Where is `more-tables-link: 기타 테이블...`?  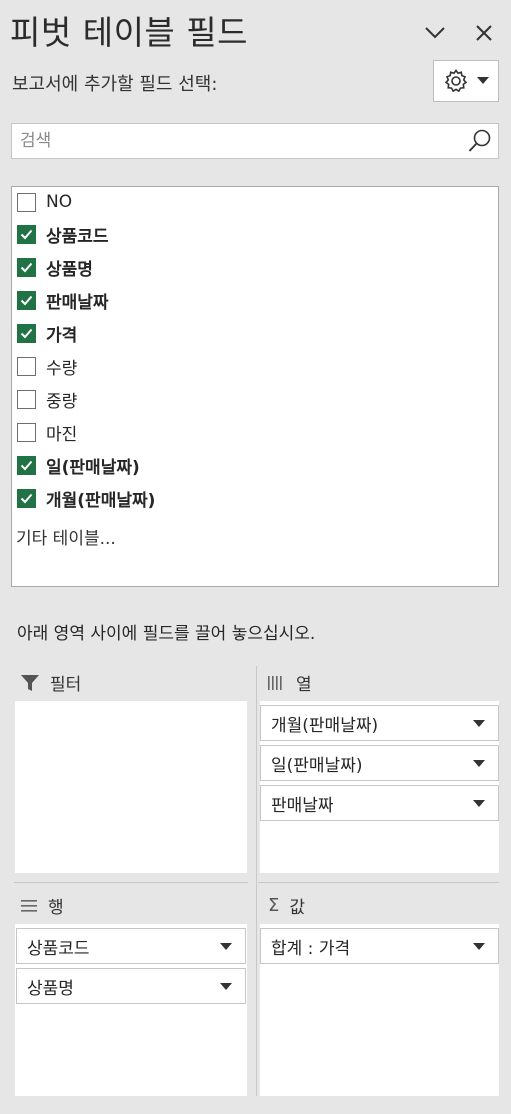
more-tables-link: 기타 테이블... is located at coordinates (66, 536).